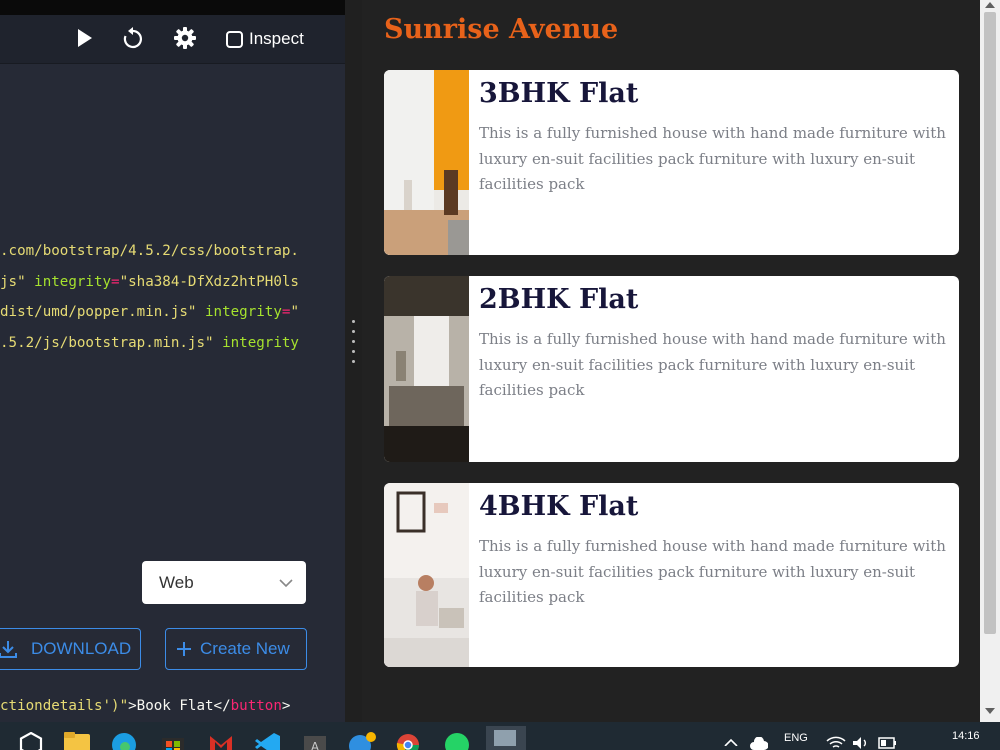 The image size is (1000, 750). I want to click on code-token: js", so click(13, 281).